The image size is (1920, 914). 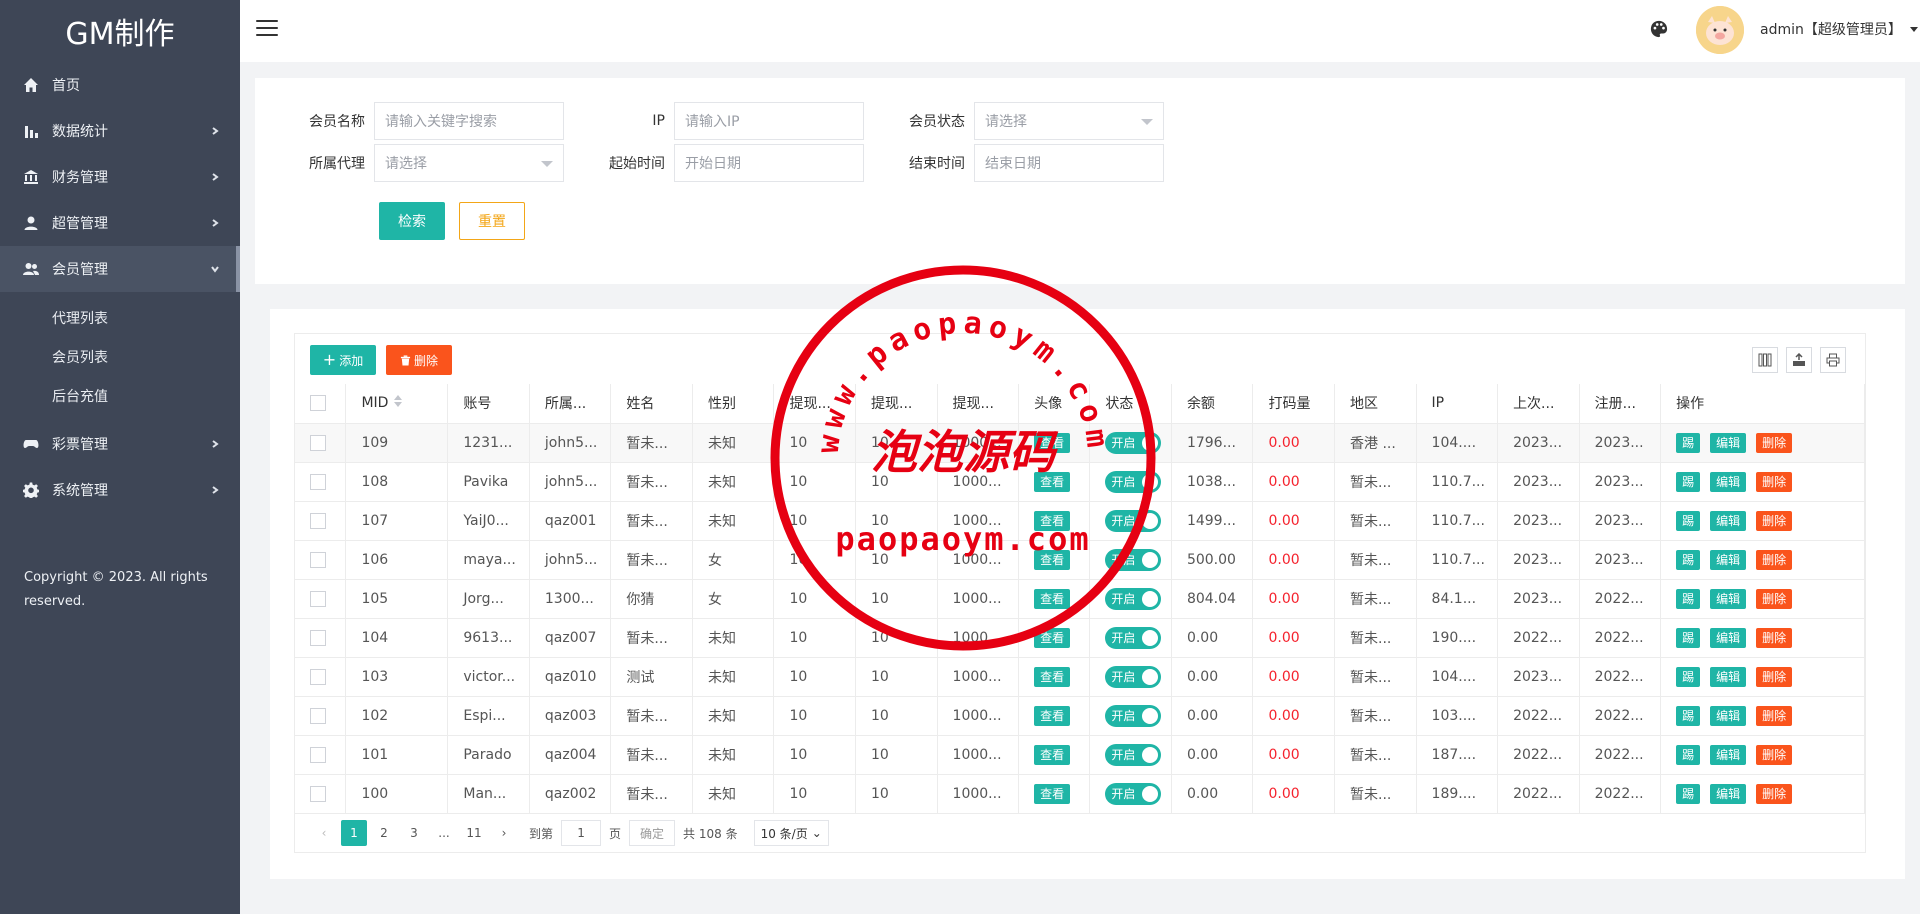 What do you see at coordinates (120, 395) in the screenshot?
I see `submenu-item-recharge: 后台充值` at bounding box center [120, 395].